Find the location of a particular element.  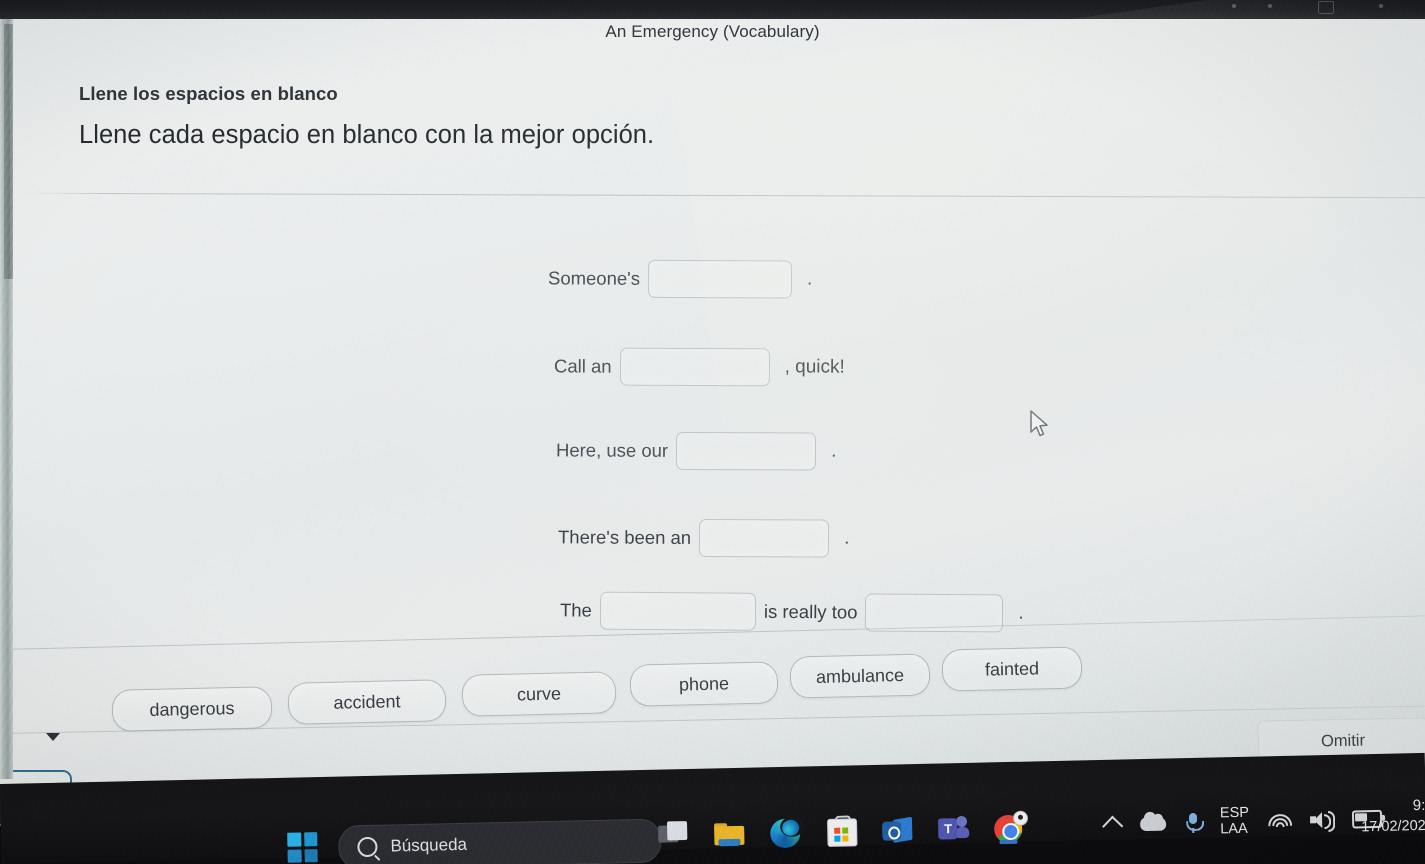

word-option-curve: curve is located at coordinates (539, 694).